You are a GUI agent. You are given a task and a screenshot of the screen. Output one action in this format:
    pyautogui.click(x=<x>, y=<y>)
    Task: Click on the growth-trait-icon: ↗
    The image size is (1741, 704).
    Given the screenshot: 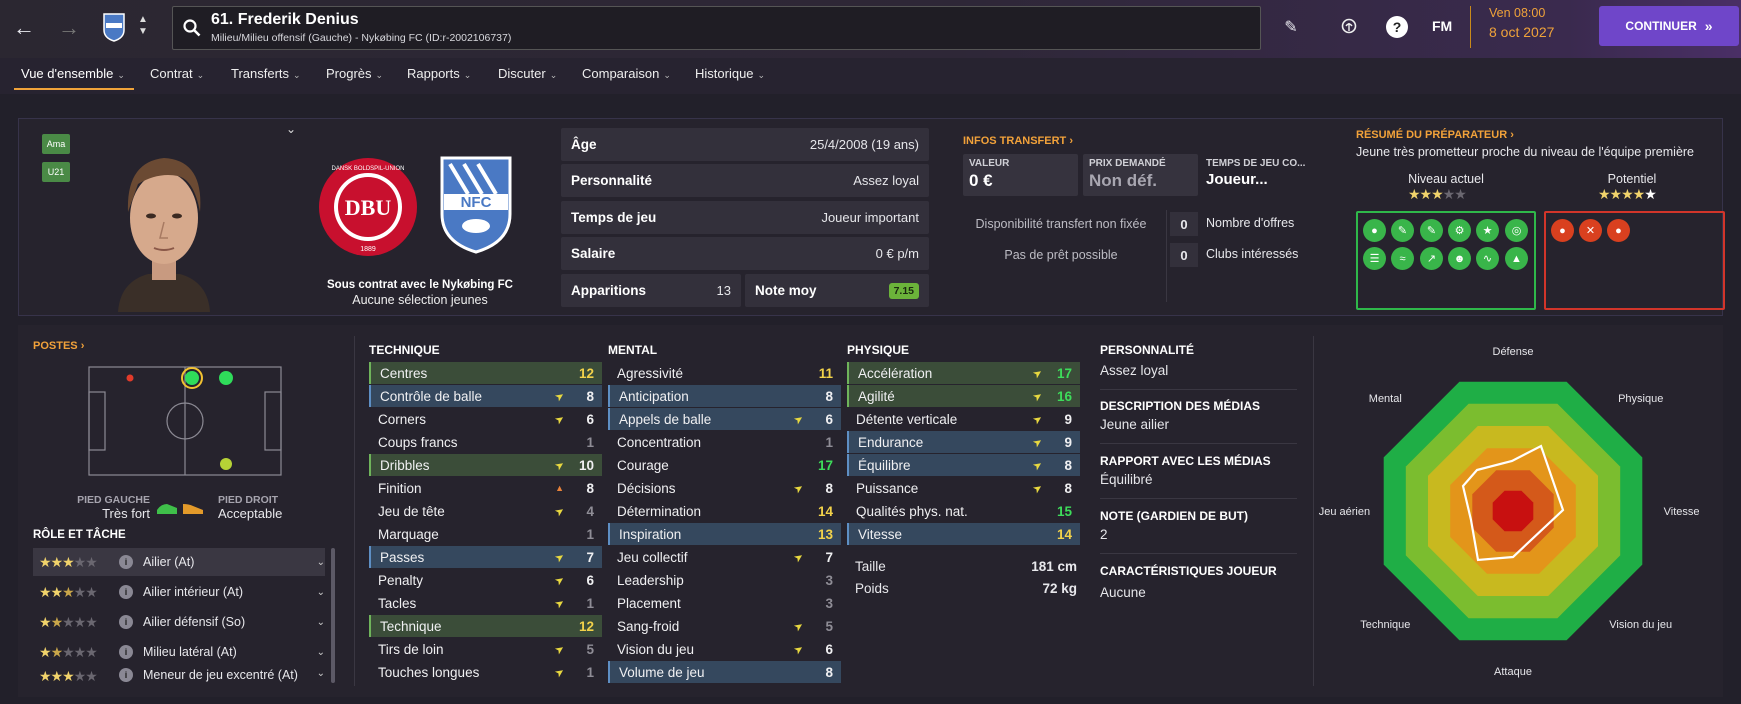 What is the action you would take?
    pyautogui.click(x=1431, y=258)
    